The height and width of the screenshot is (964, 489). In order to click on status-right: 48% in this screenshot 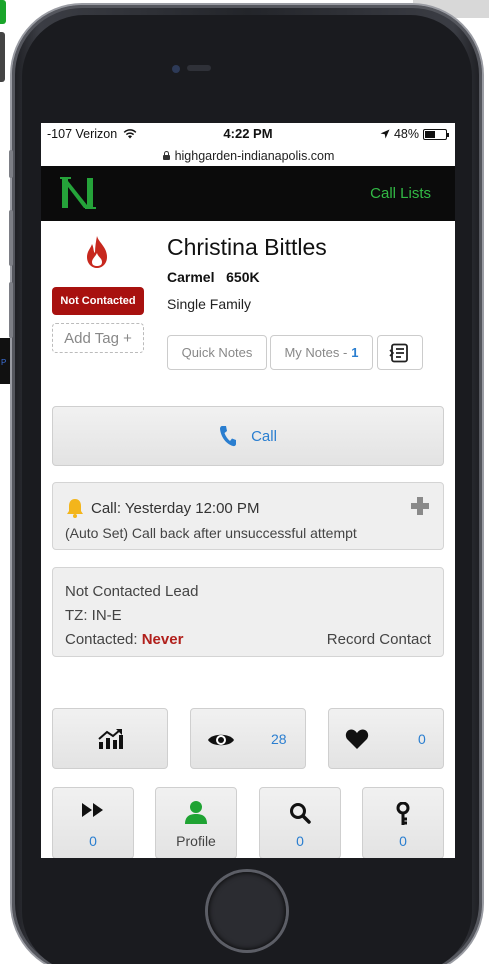, I will do `click(414, 134)`.